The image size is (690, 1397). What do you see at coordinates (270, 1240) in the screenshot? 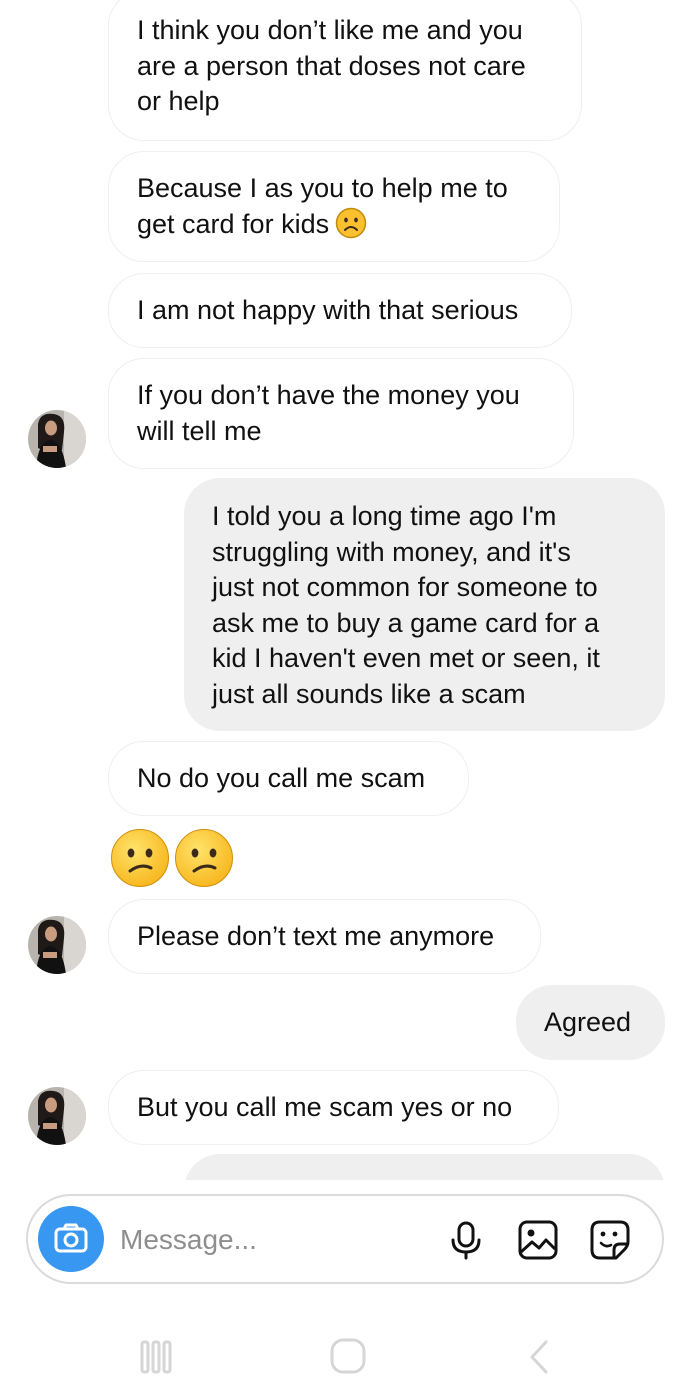
I see `message-input` at bounding box center [270, 1240].